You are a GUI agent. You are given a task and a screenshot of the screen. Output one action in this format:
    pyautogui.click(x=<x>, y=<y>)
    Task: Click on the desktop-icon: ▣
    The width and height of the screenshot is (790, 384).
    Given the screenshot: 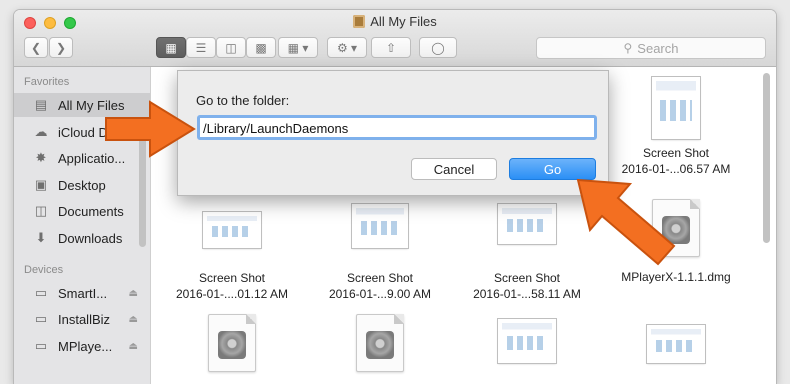 What is the action you would take?
    pyautogui.click(x=41, y=184)
    